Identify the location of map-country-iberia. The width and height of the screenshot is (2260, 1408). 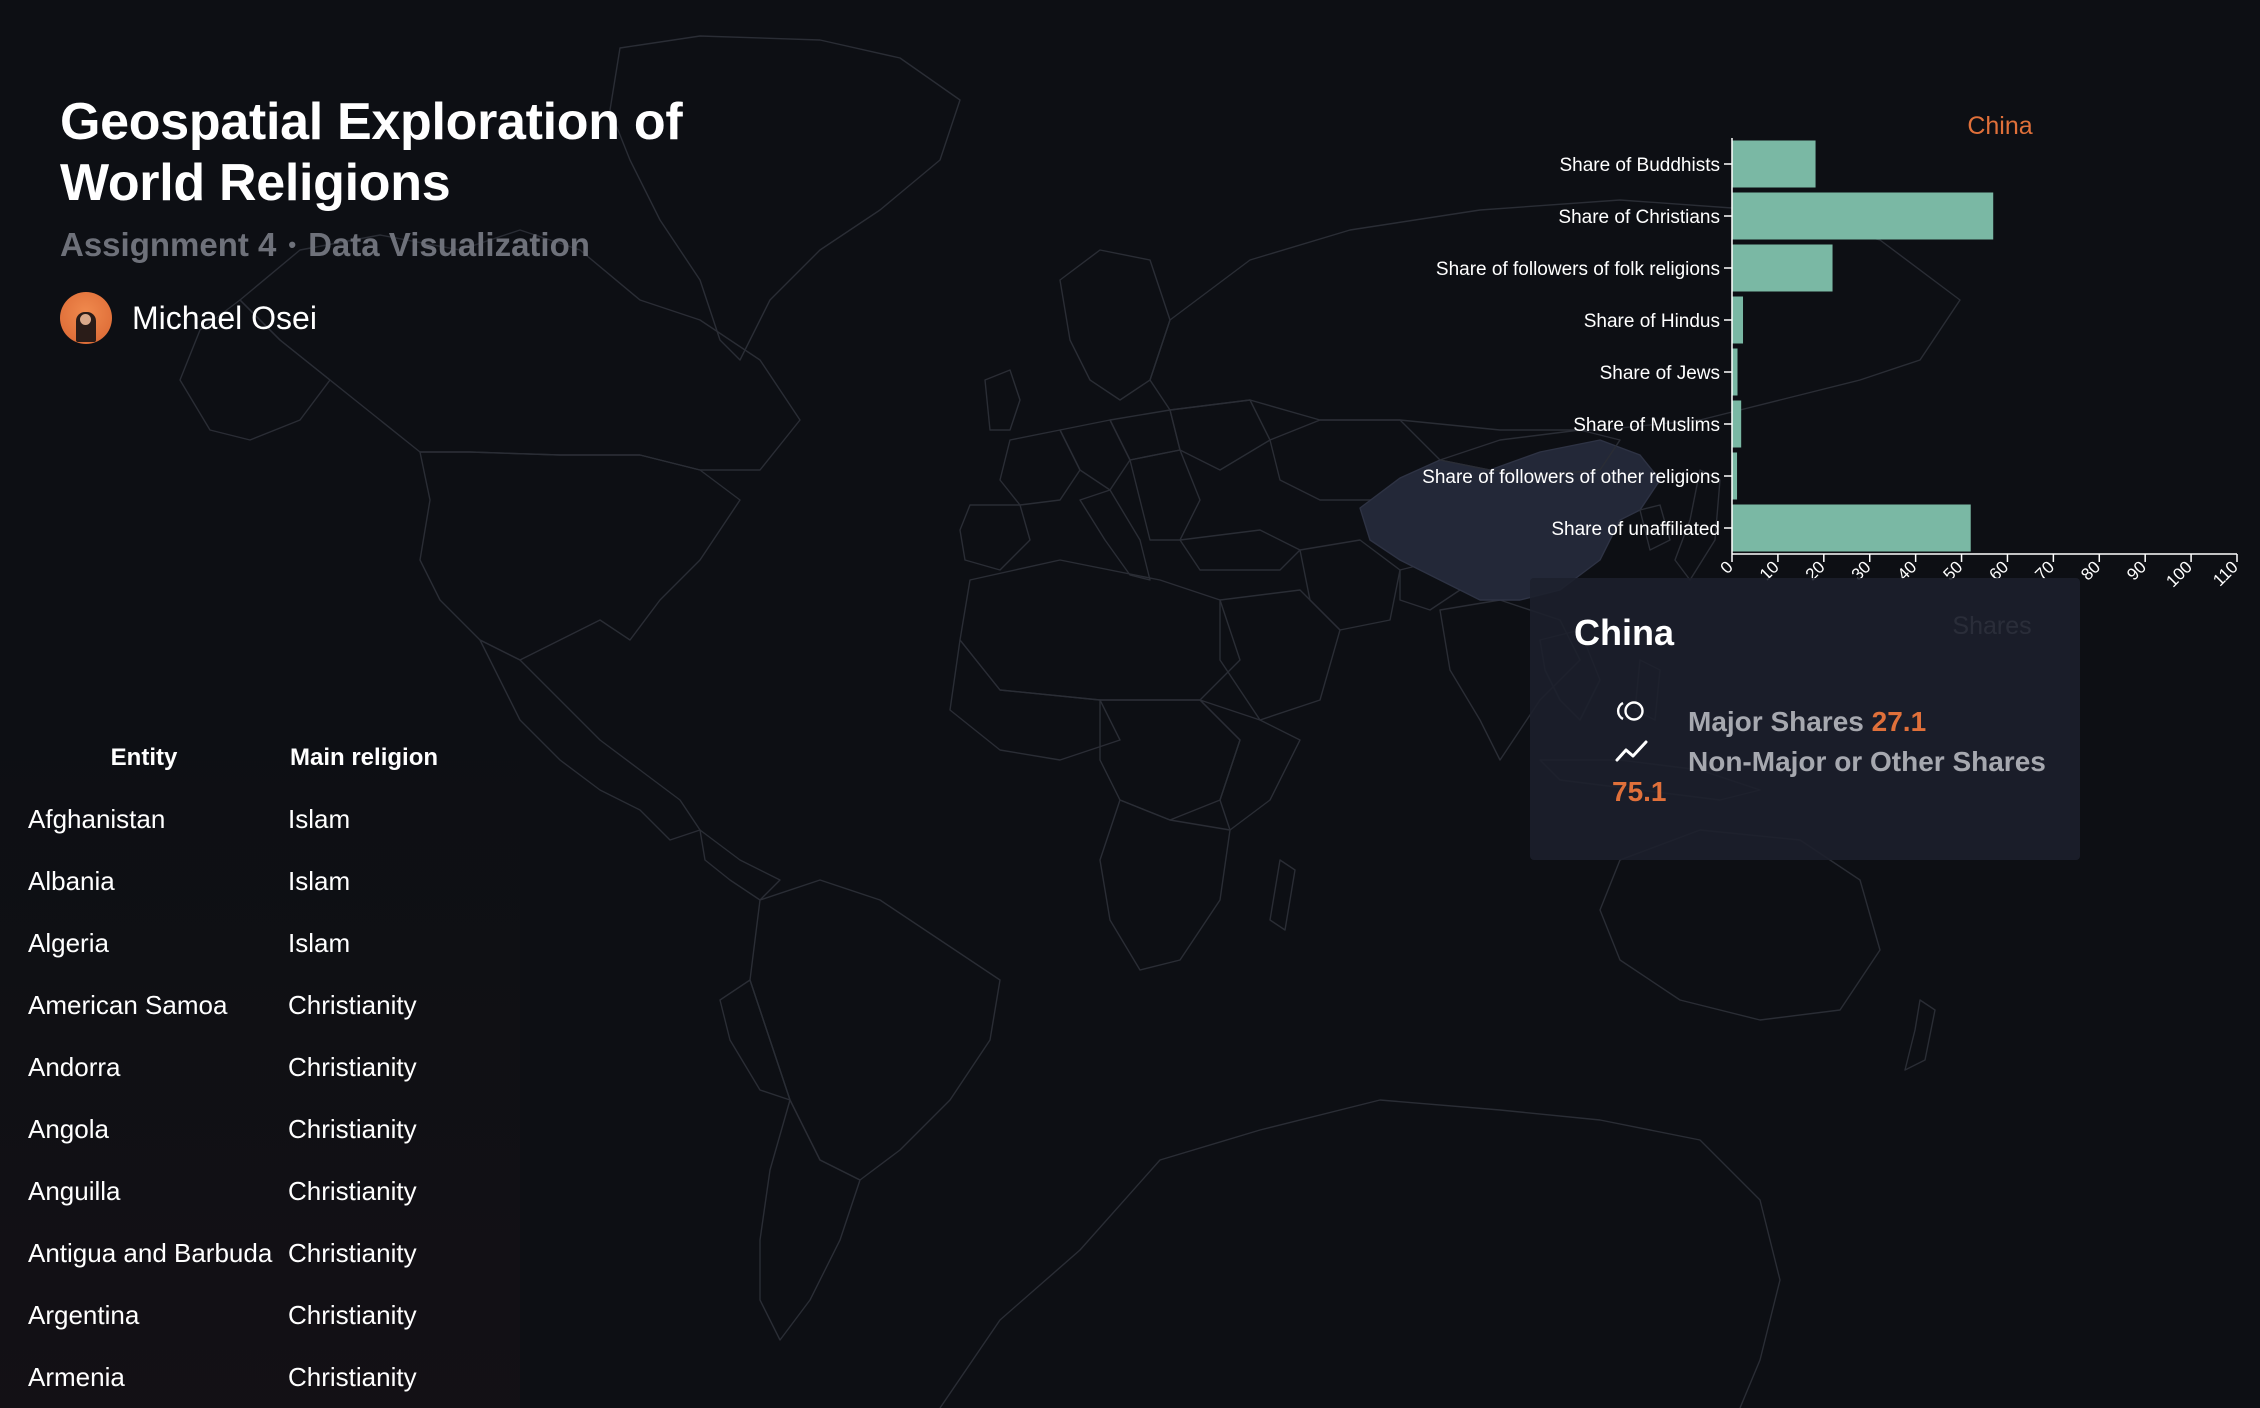
(995, 537).